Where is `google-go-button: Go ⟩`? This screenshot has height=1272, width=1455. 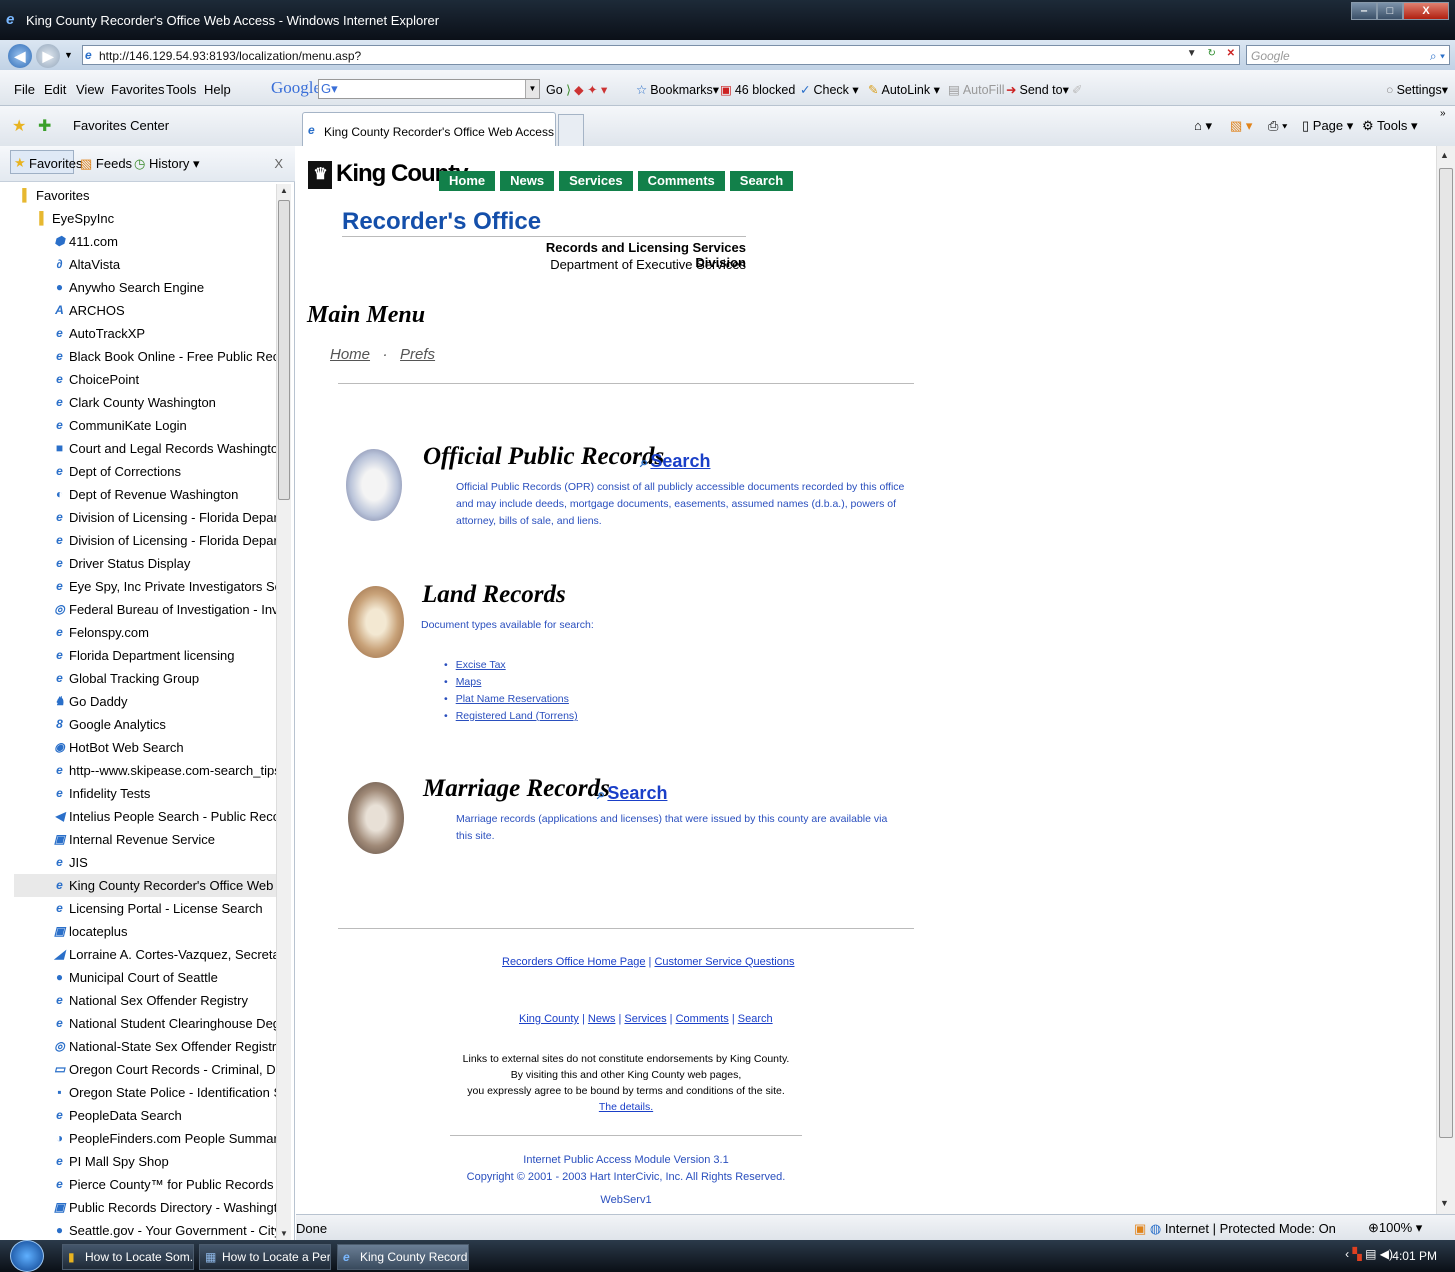 google-go-button: Go ⟩ is located at coordinates (558, 89).